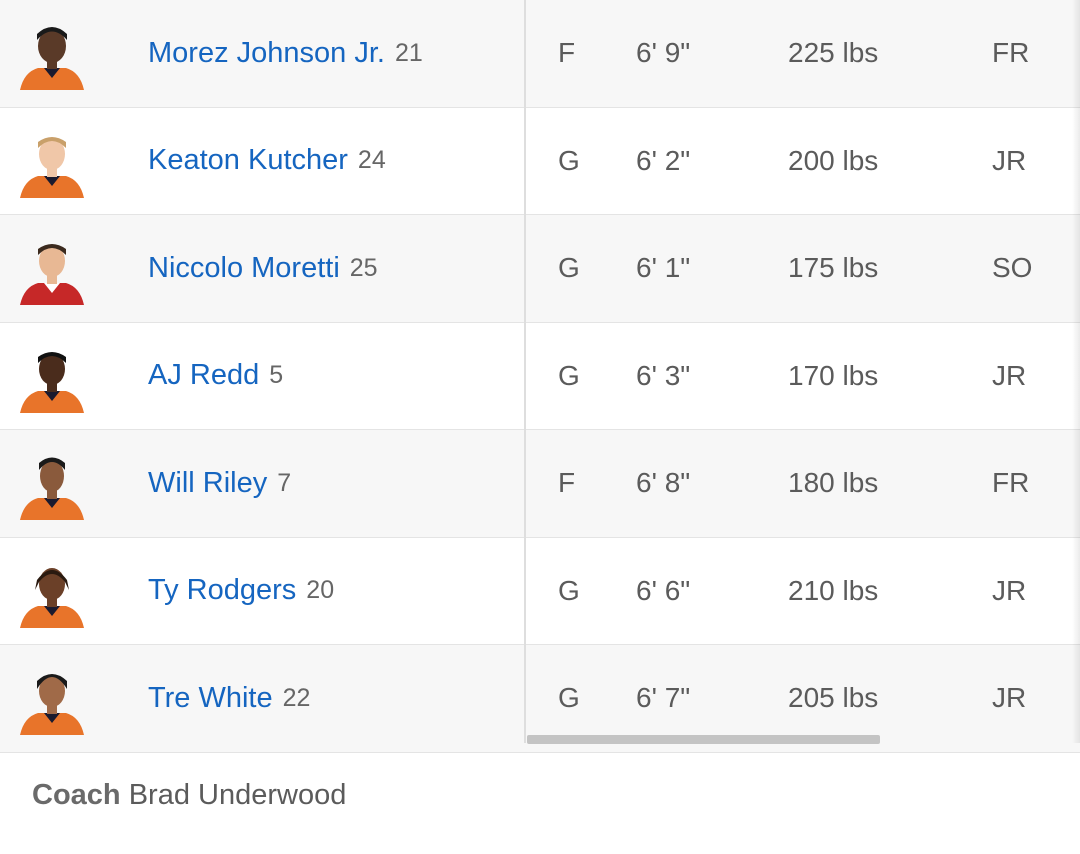 This screenshot has height=854, width=1080. I want to click on player-name-cell: Morez Johnson Jr. 21, so click(285, 53).